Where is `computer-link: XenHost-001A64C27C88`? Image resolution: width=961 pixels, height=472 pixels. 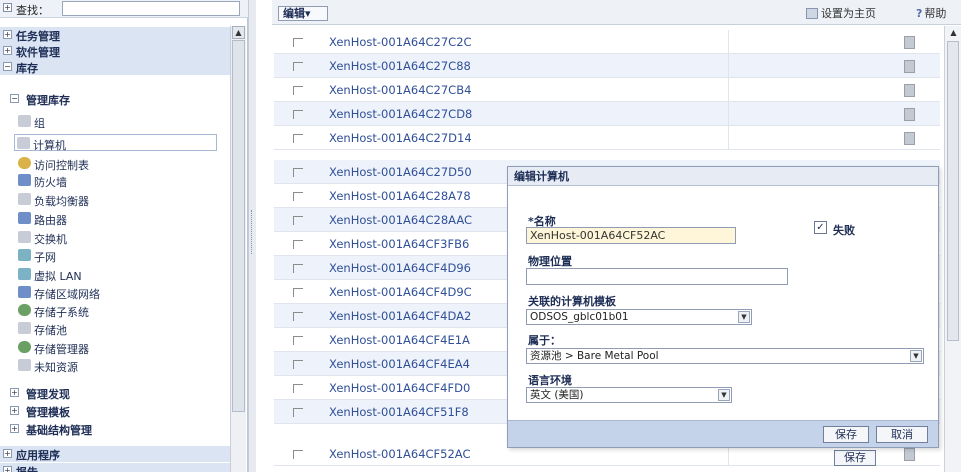
computer-link: XenHost-001A64C27C88 is located at coordinates (400, 66).